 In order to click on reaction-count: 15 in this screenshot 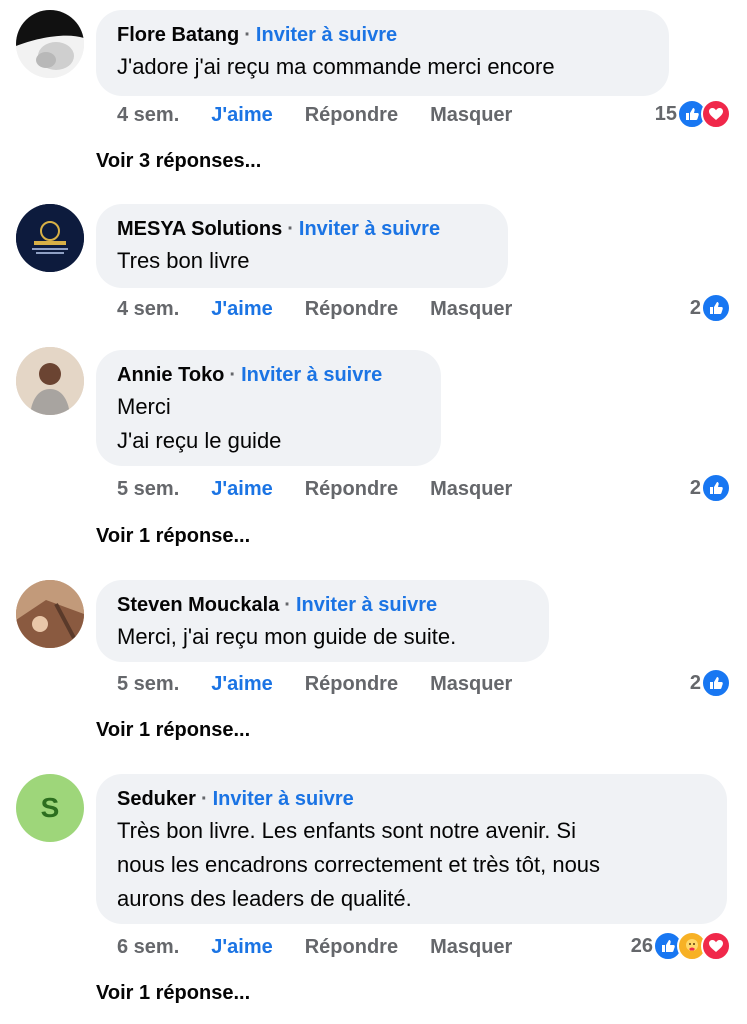, I will do `click(665, 113)`.